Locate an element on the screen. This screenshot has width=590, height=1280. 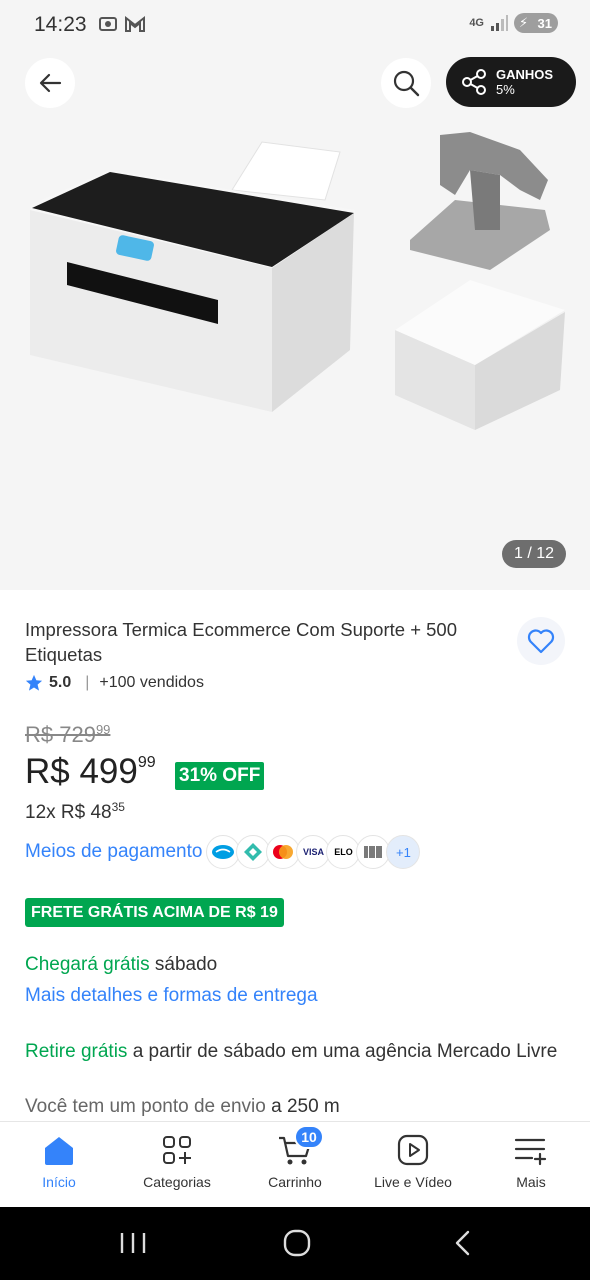
nav-categories: Categorias is located at coordinates (177, 1164).